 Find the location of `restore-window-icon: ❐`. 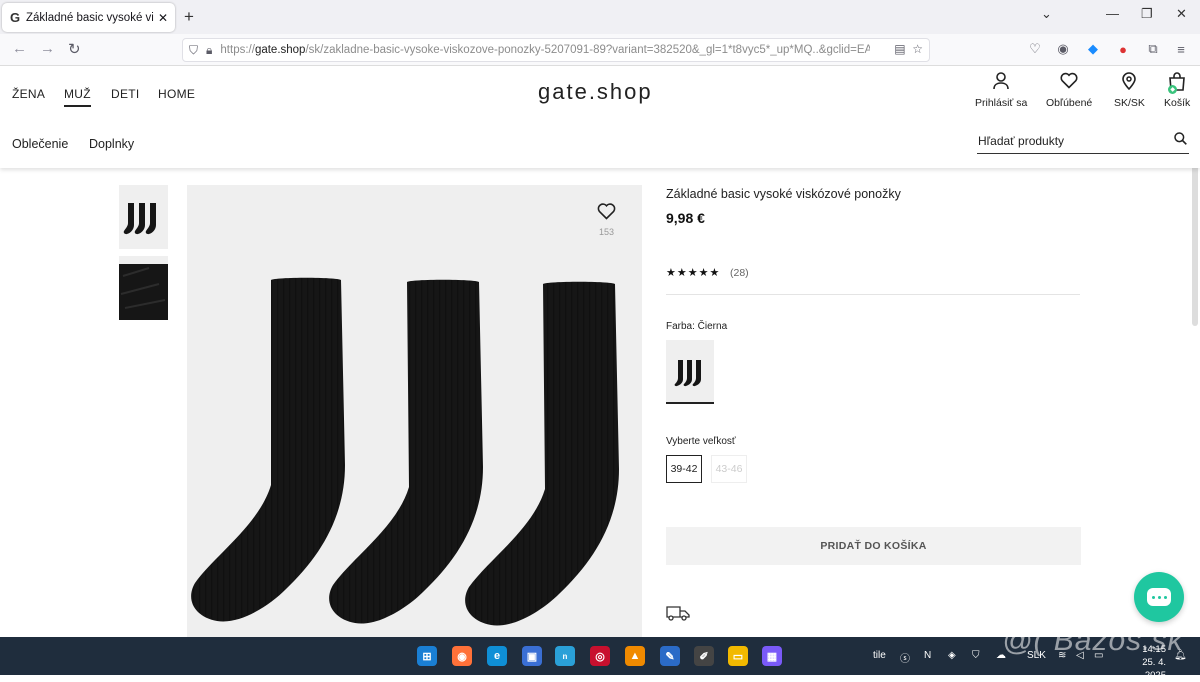

restore-window-icon: ❐ is located at coordinates (1147, 14).